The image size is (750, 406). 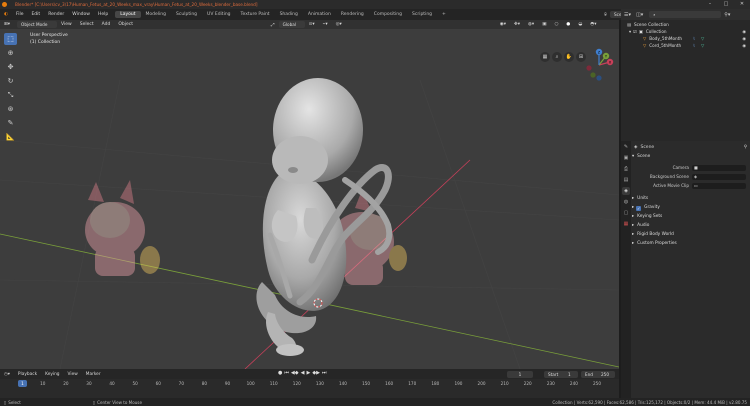 What do you see at coordinates (685, 14) in the screenshot?
I see `outliner-search: ⌕` at bounding box center [685, 14].